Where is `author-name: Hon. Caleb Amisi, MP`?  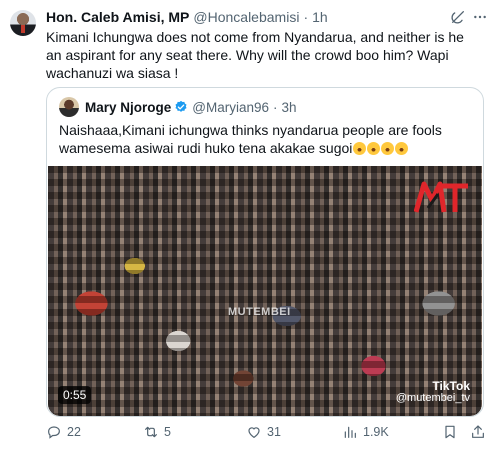 author-name: Hon. Caleb Amisi, MP is located at coordinates (117, 17).